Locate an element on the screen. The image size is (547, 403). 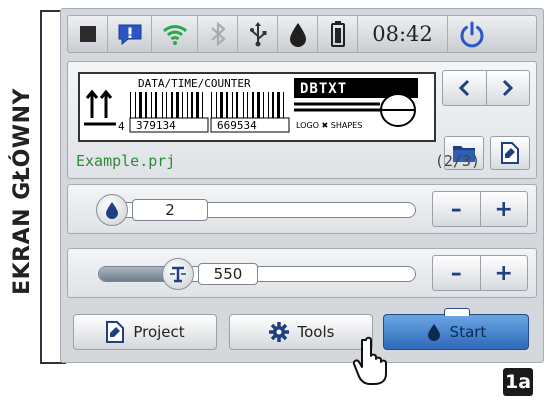
project-button-label: Project is located at coordinates (159, 332).